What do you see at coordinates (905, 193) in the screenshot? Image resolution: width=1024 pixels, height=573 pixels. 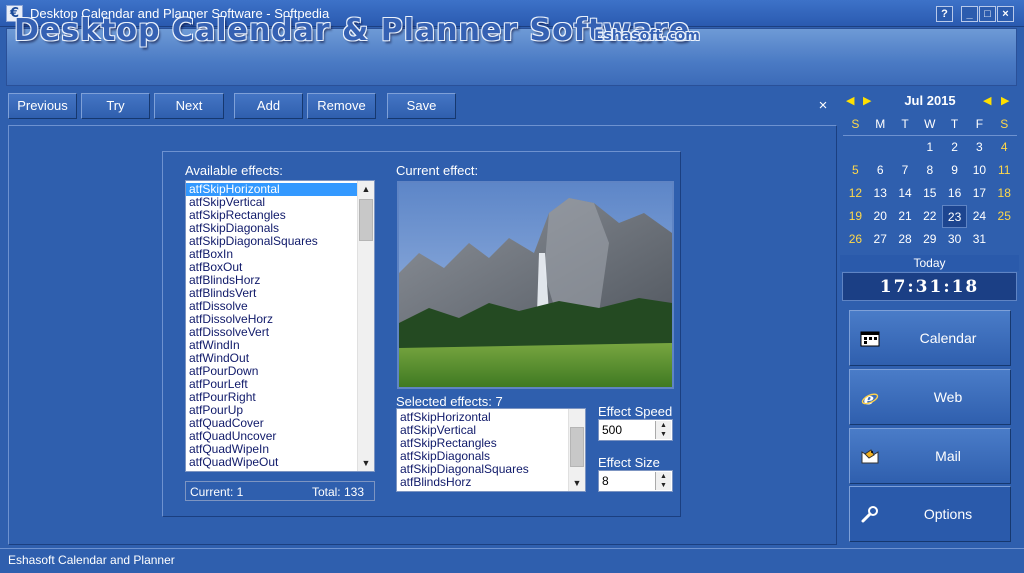 I see `calendar-day: 14` at bounding box center [905, 193].